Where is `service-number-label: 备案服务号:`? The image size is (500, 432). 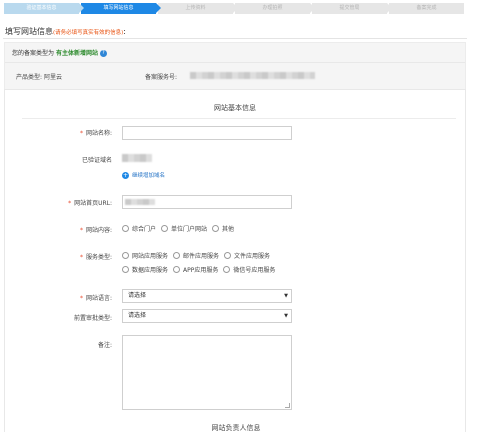
service-number-label: 备案服务号: is located at coordinates (161, 77).